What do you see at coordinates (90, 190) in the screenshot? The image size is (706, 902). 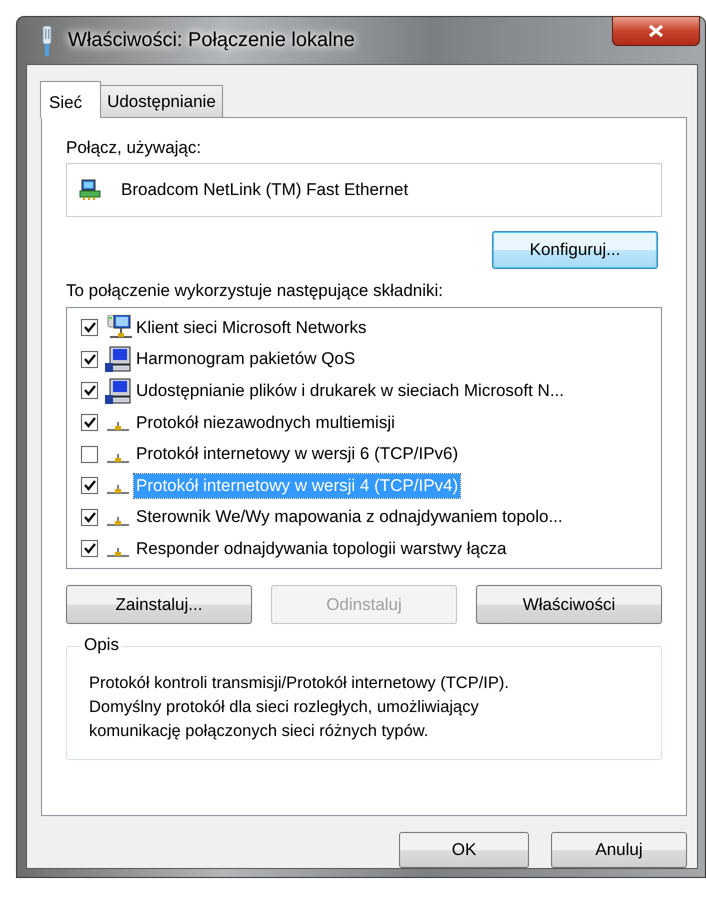 I see `network-adapter-icon` at bounding box center [90, 190].